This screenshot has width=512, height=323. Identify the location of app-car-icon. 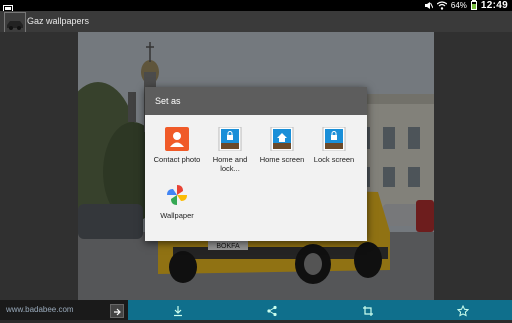
(15, 22).